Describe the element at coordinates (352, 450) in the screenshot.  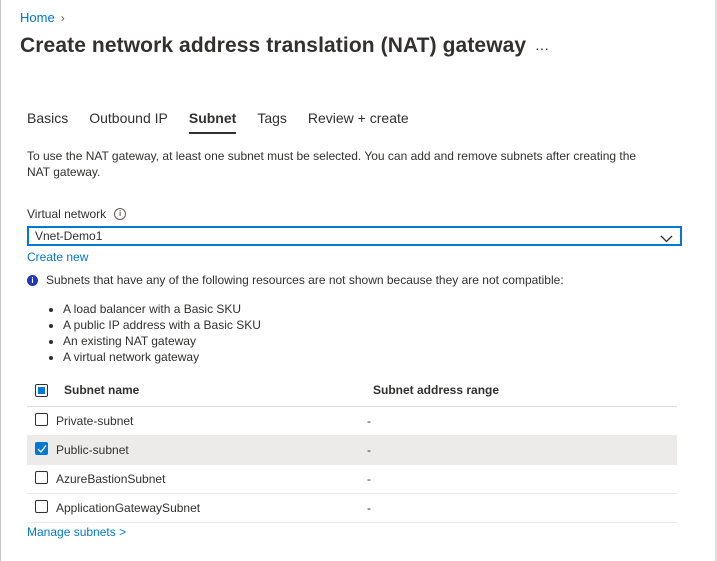
I see `table-row: Public-subnet -` at that location.